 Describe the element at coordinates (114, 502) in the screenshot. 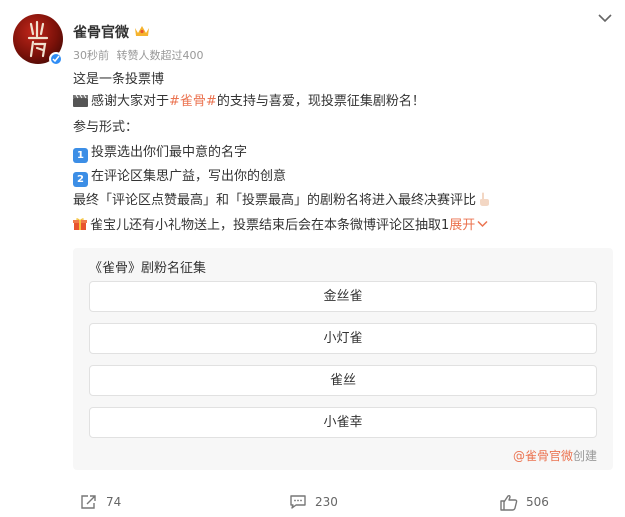

I see `repost-count: 74` at that location.